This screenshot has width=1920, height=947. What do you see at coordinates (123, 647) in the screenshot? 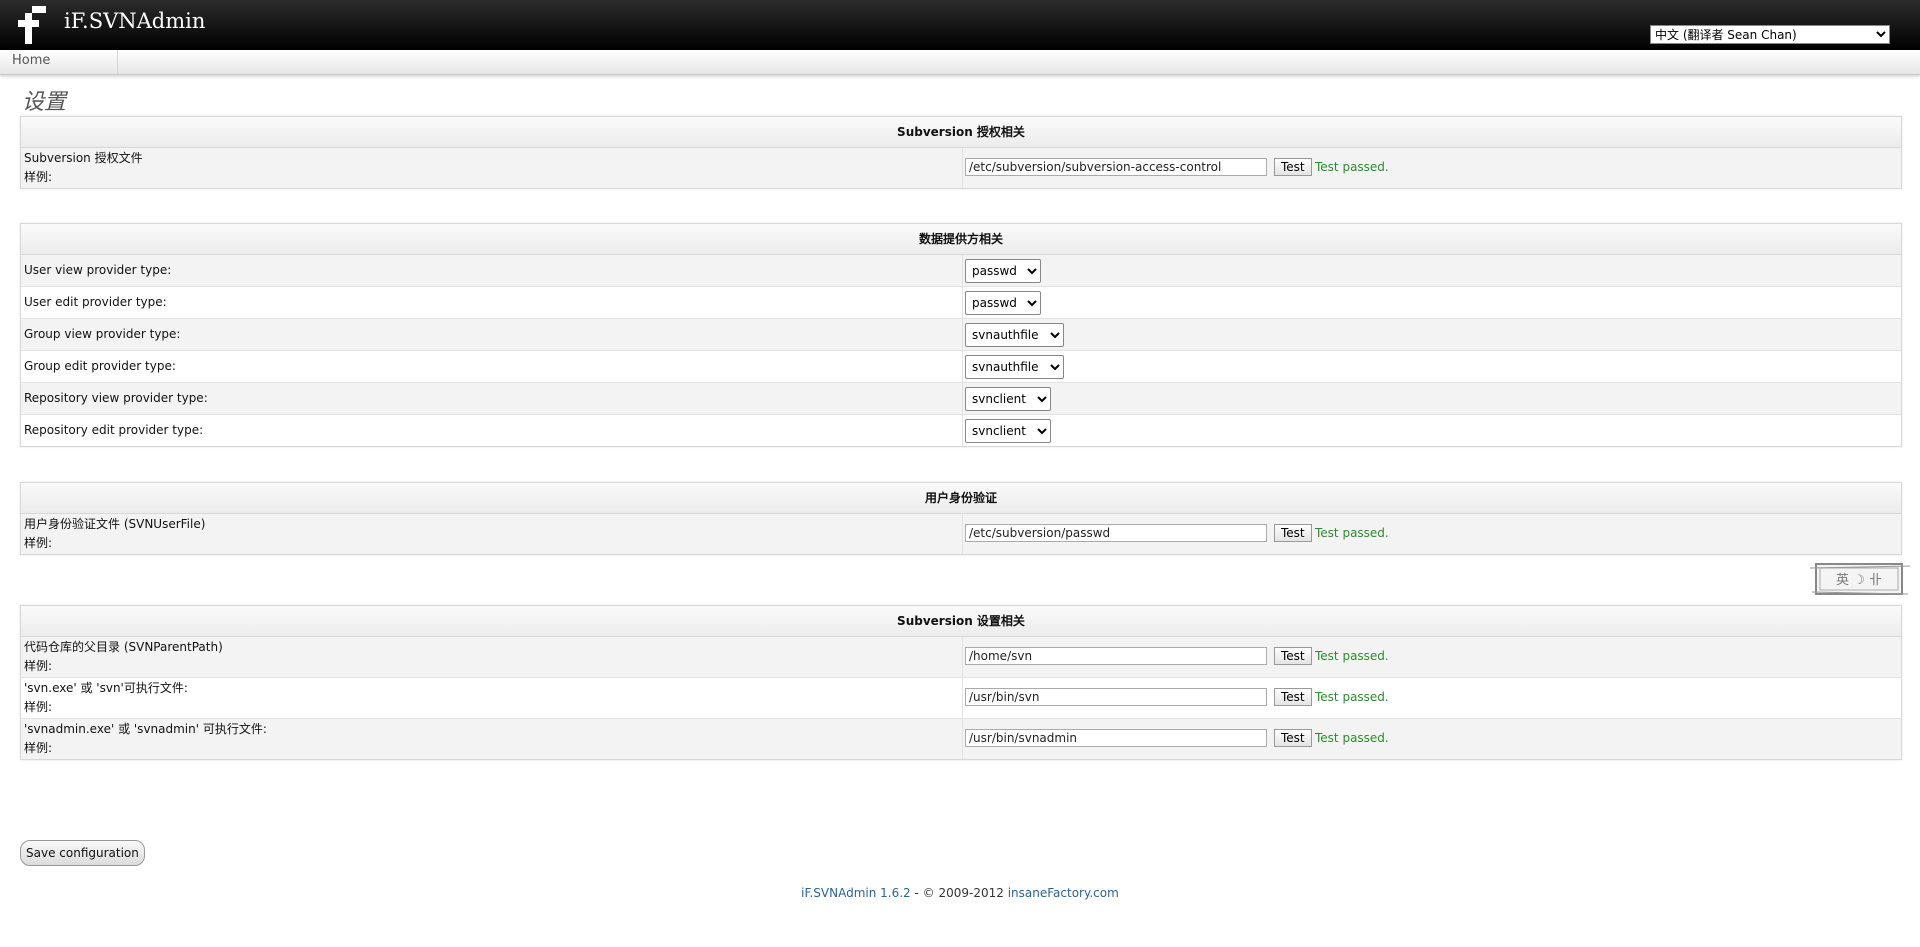
I see `row-label-text: 代码仓库的父目录 (SVNParentPath)` at bounding box center [123, 647].